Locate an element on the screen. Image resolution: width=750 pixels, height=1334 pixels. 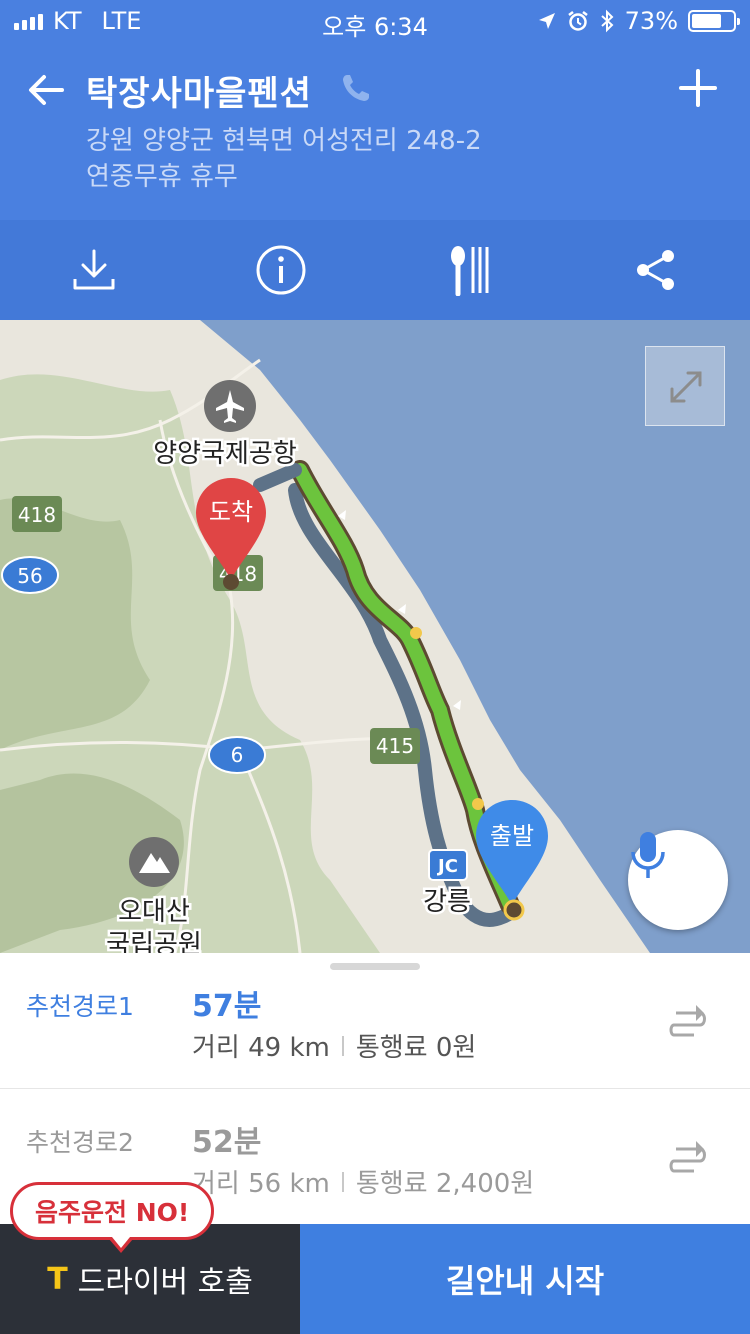
status-bar: KT LTE 오후 6:34 73% is located at coordinates (375, 21).